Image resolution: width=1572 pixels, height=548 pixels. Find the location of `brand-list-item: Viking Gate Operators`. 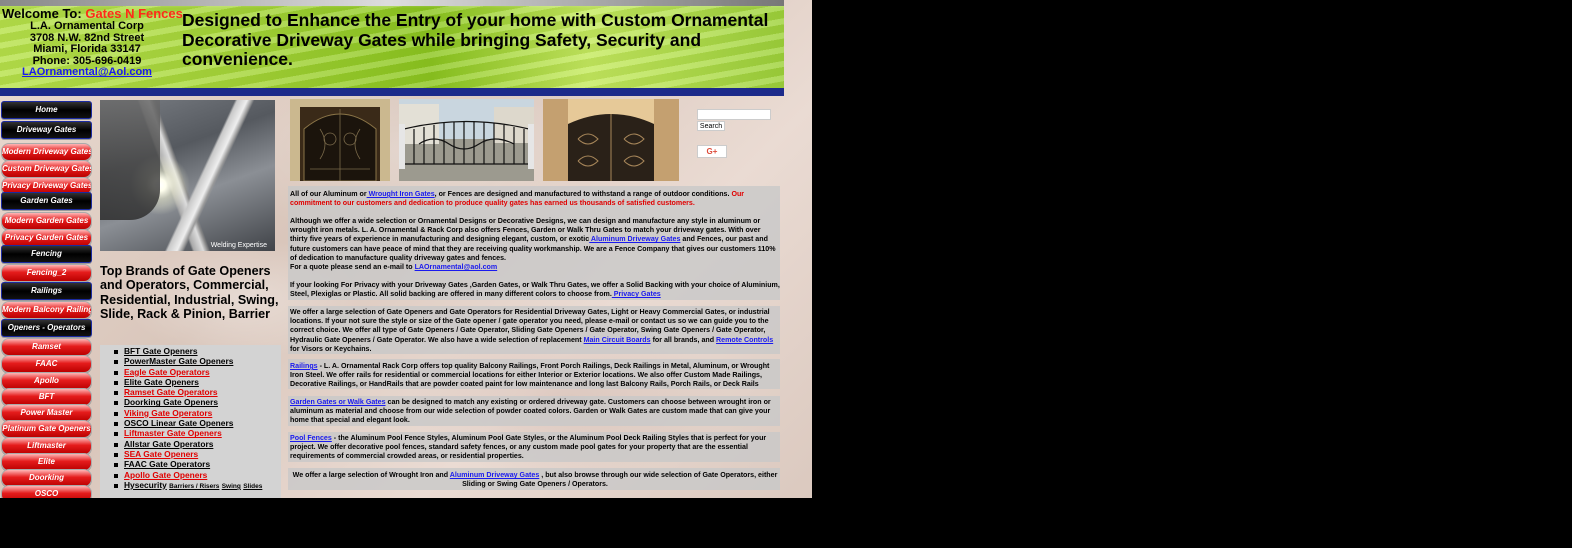

brand-list-item: Viking Gate Operators is located at coordinates (186, 413).